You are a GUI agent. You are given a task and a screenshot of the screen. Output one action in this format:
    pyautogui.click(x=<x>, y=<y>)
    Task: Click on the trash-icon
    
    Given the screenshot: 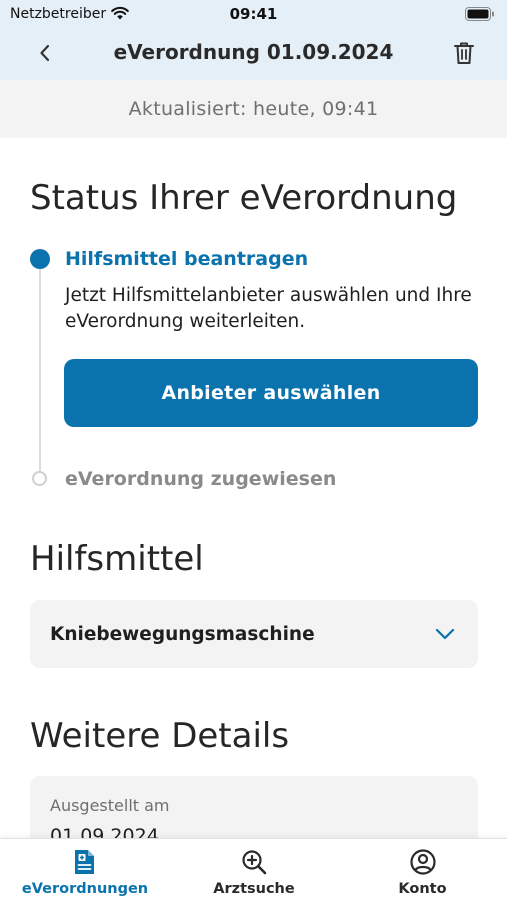 What is the action you would take?
    pyautogui.click(x=464, y=53)
    